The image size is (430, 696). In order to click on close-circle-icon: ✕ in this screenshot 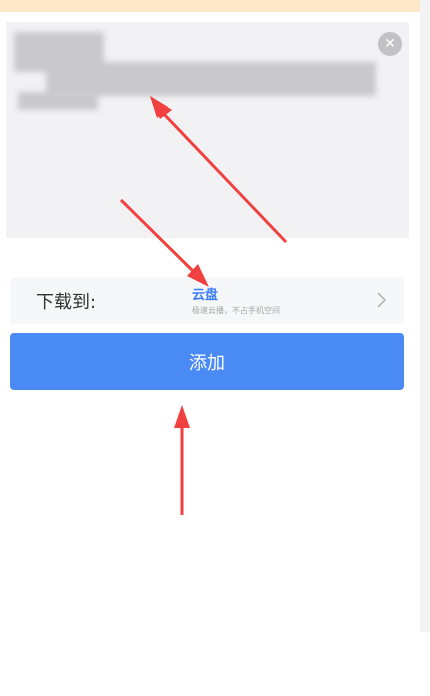, I will do `click(390, 44)`.